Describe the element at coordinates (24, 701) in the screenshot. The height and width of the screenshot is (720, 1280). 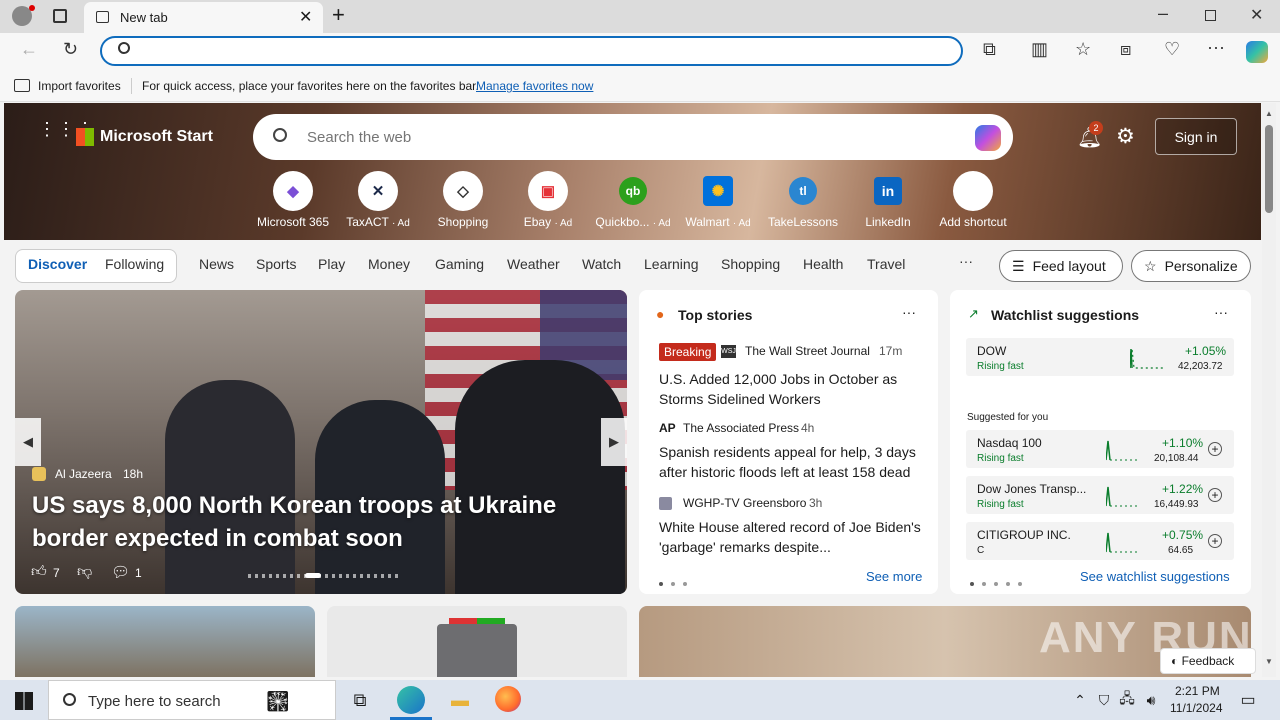
I see `windows-start-icon` at that location.